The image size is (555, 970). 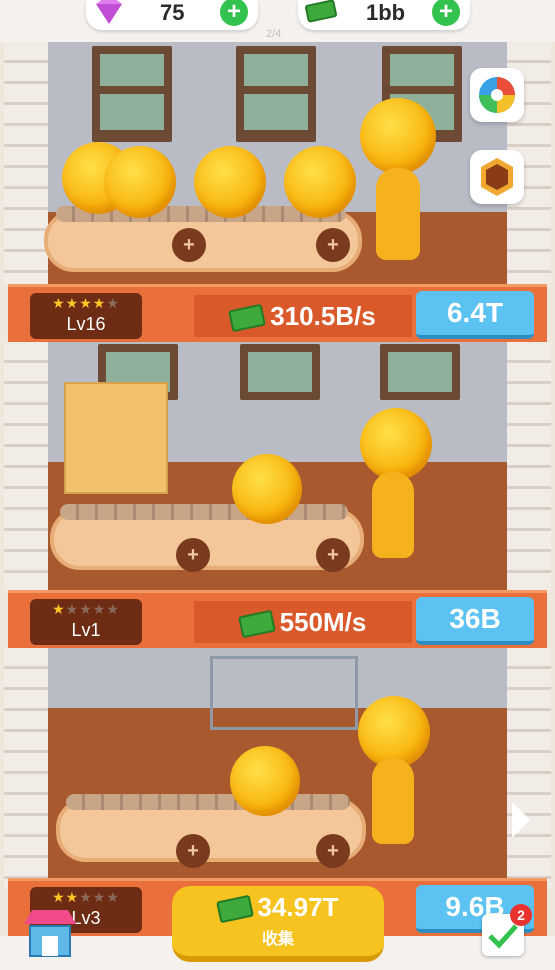 What do you see at coordinates (172, 12) in the screenshot?
I see `gem-count: 75` at bounding box center [172, 12].